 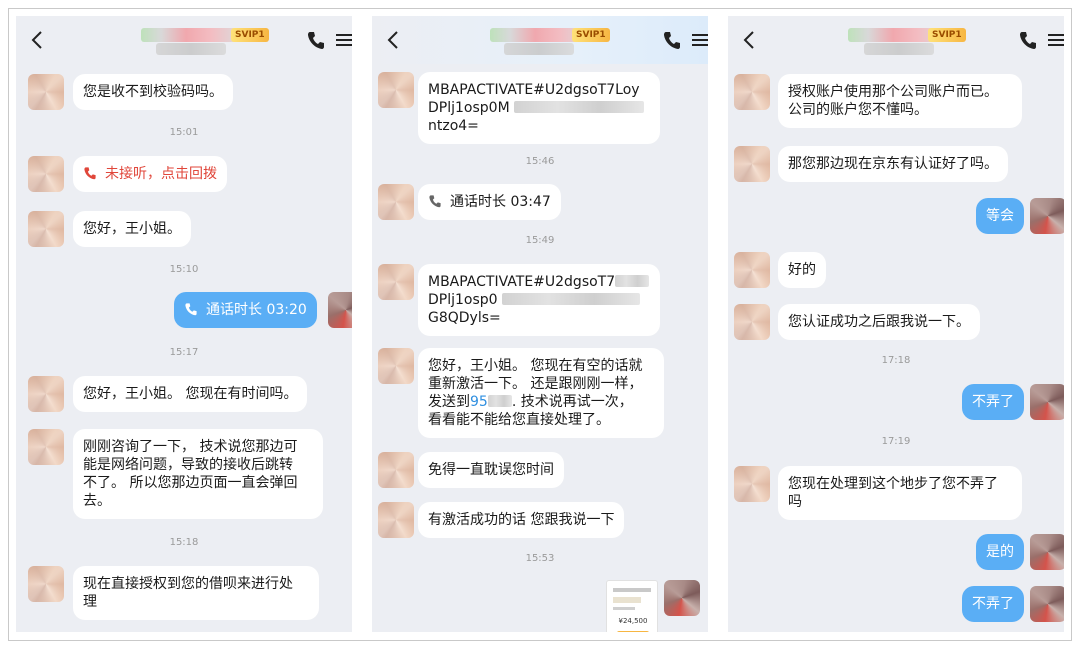 What do you see at coordinates (896, 360) in the screenshot?
I see `timestamp: 17:18` at bounding box center [896, 360].